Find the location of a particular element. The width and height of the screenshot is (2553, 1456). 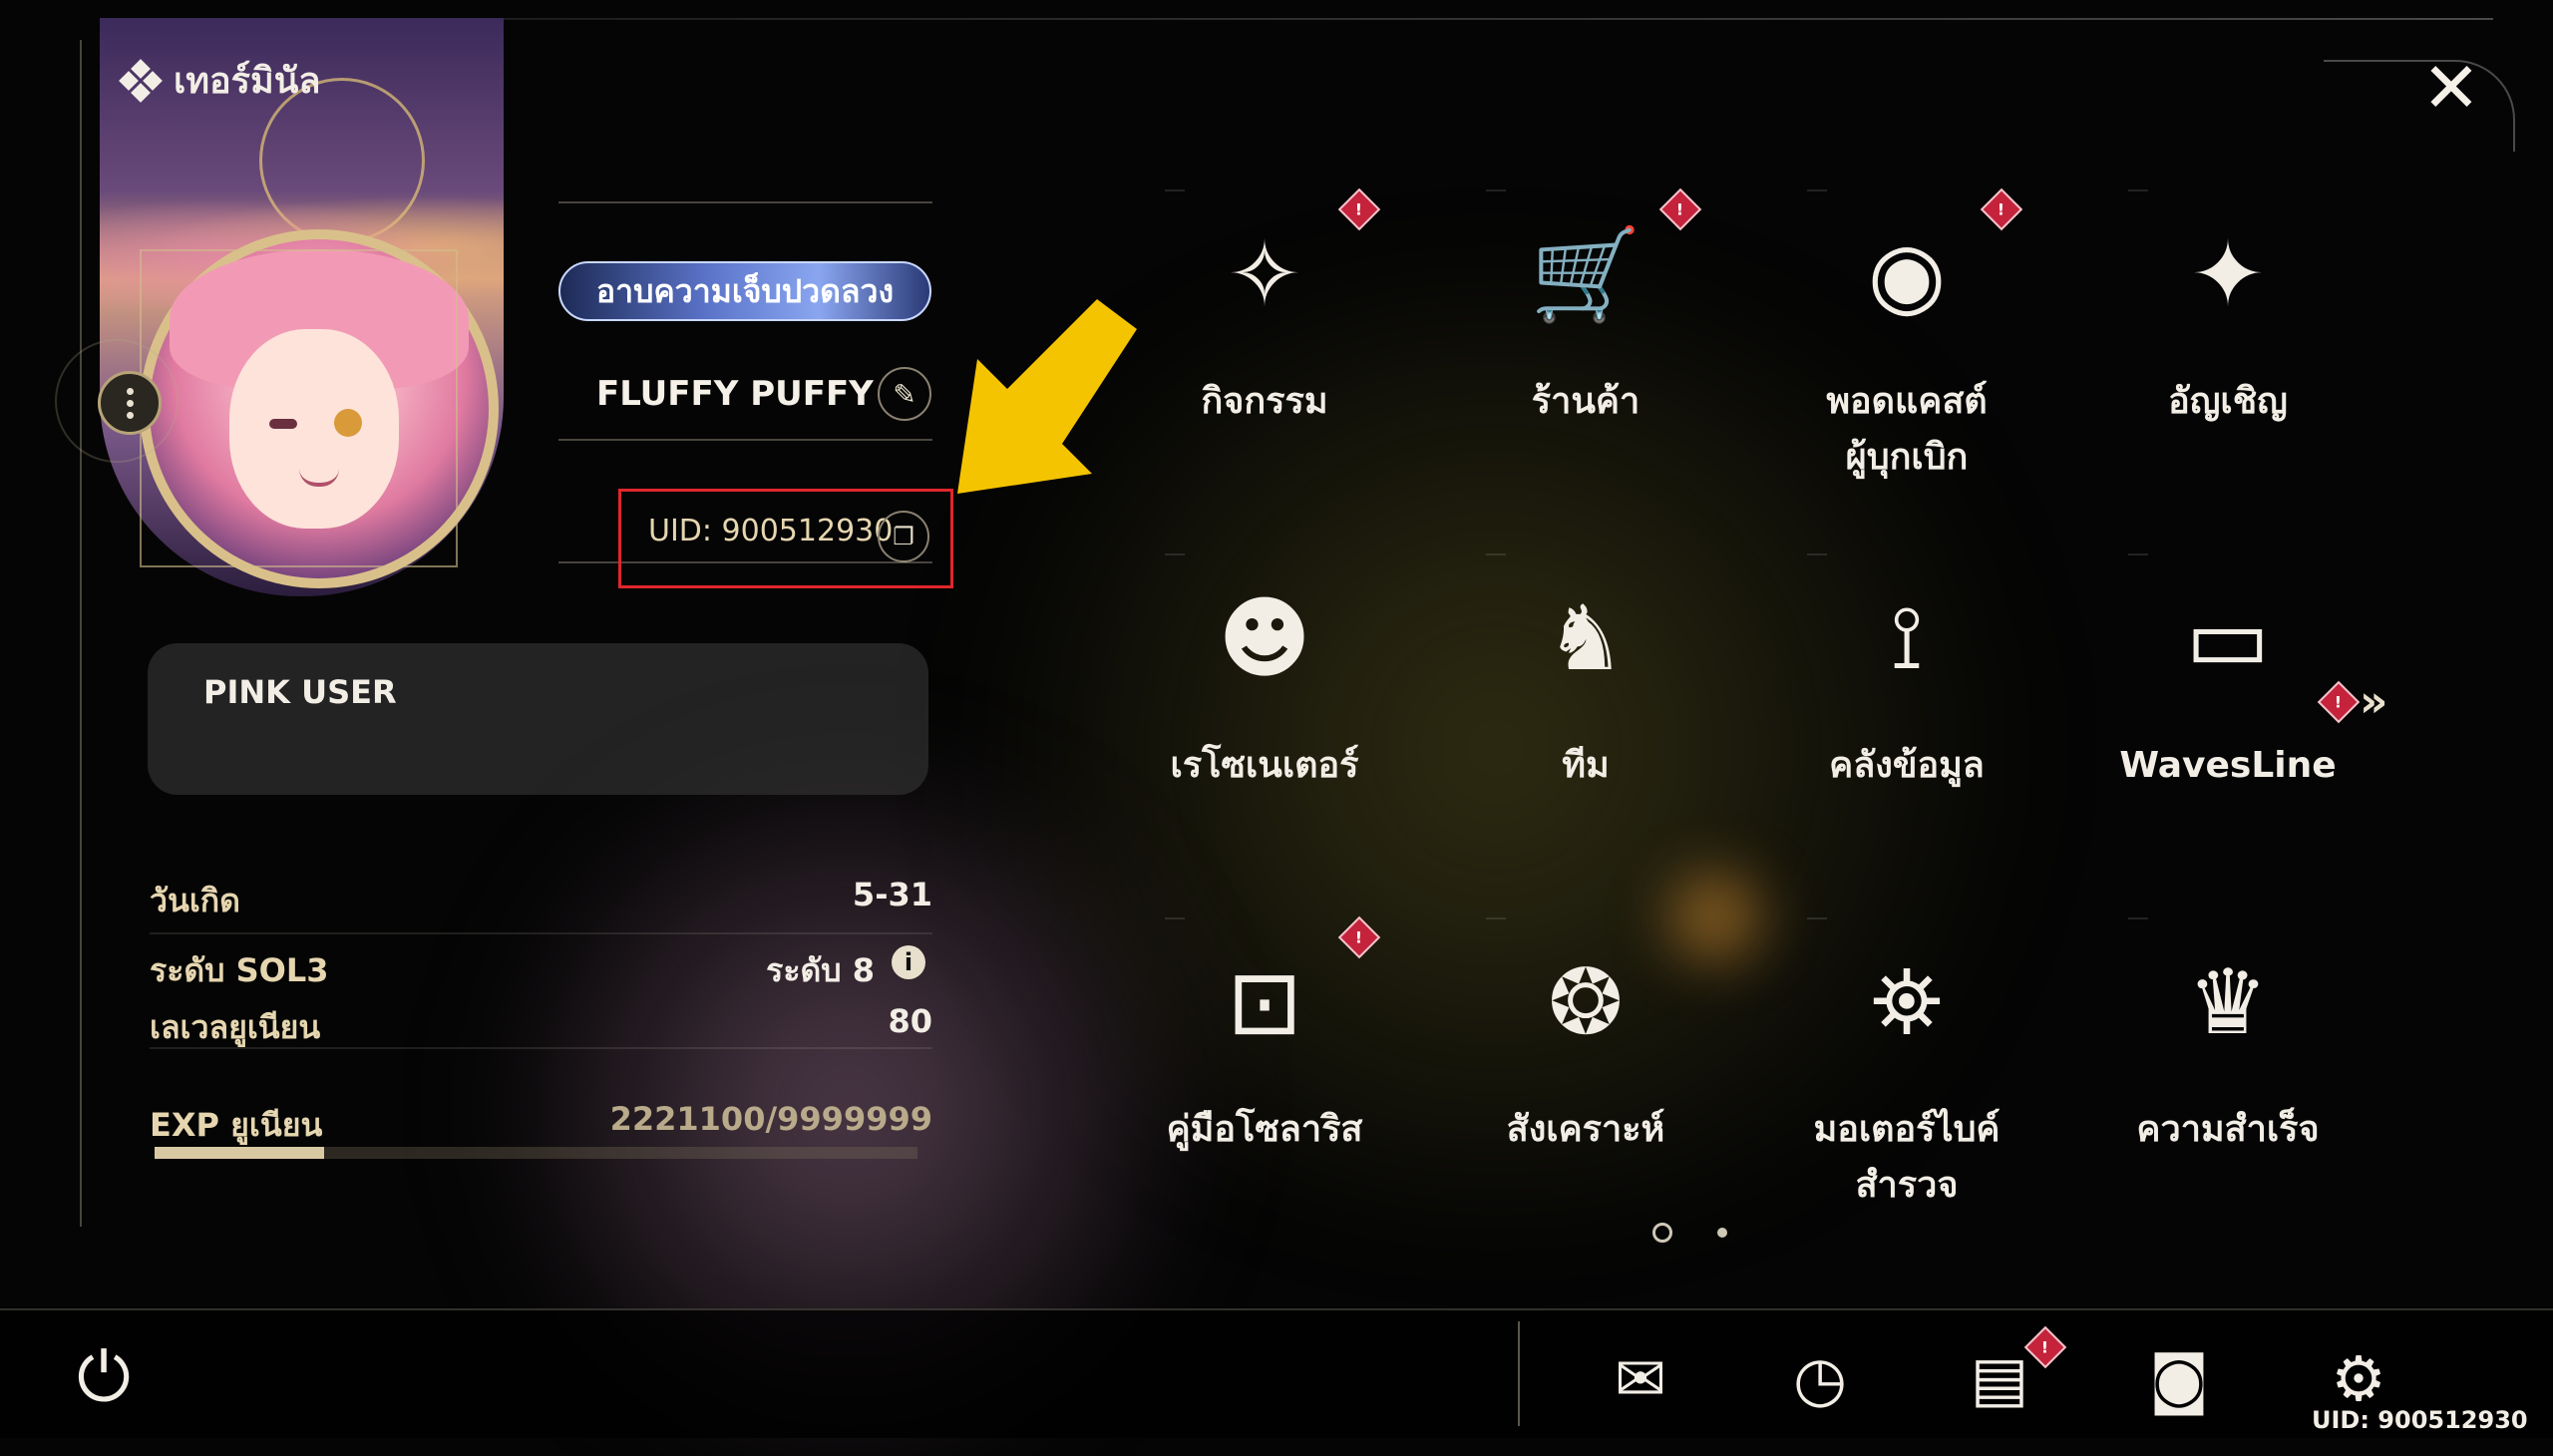

double-chevron-right-icon: » is located at coordinates (2374, 701).